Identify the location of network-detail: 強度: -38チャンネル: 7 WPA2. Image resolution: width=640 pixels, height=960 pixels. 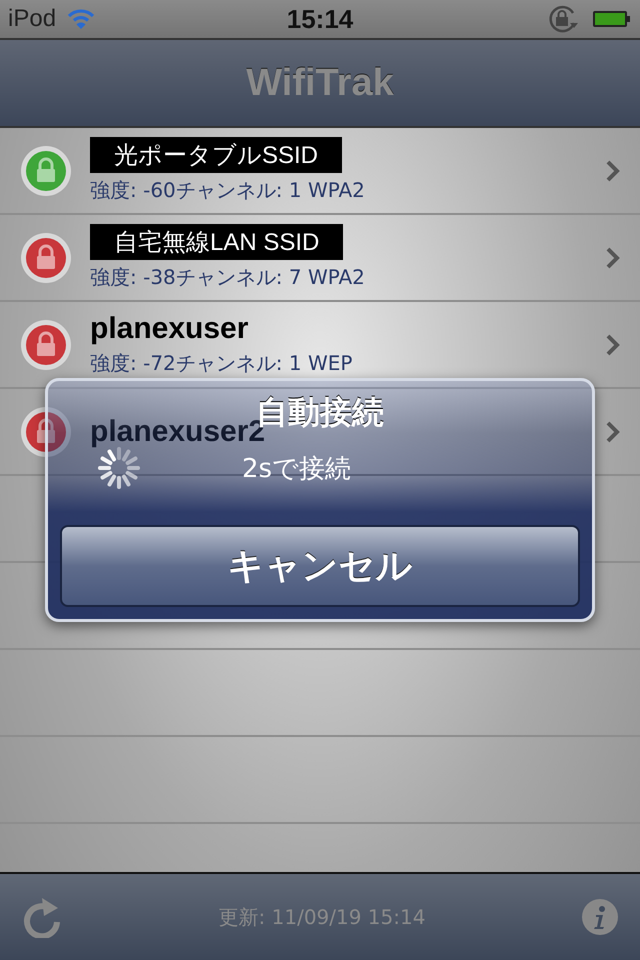
(227, 277).